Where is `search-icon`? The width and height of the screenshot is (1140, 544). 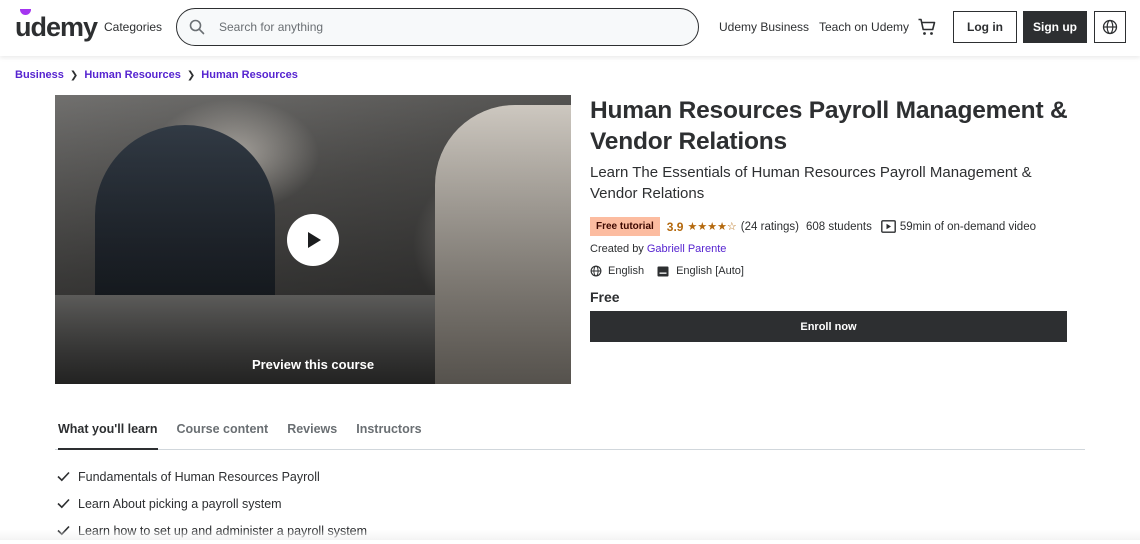 search-icon is located at coordinates (197, 27).